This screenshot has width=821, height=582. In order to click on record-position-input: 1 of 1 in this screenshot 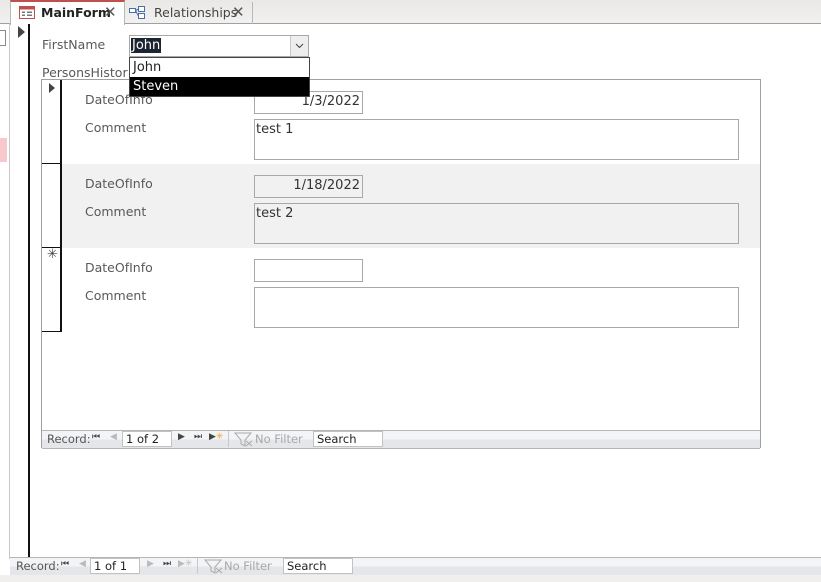, I will do `click(115, 566)`.